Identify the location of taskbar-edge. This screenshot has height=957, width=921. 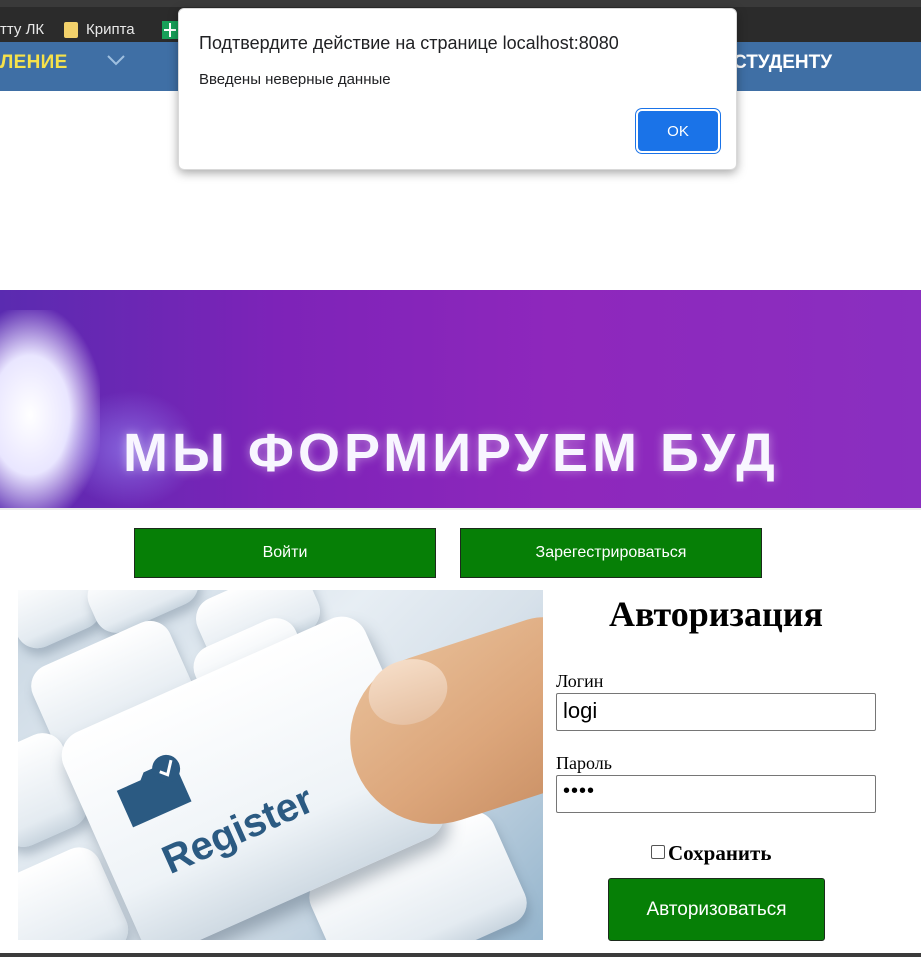
(460, 955).